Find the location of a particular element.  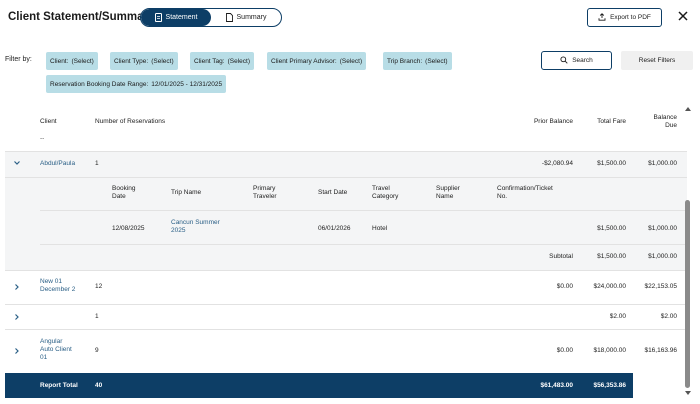

detail-balance-due: $1,000.00 is located at coordinates (662, 228).